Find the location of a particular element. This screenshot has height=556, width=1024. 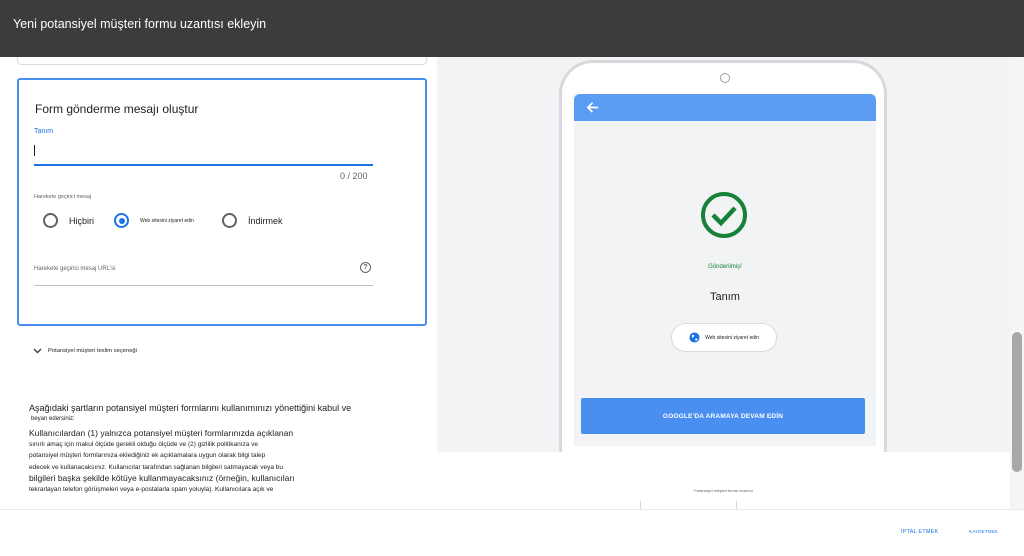

back-arrow-icon is located at coordinates (592, 107).